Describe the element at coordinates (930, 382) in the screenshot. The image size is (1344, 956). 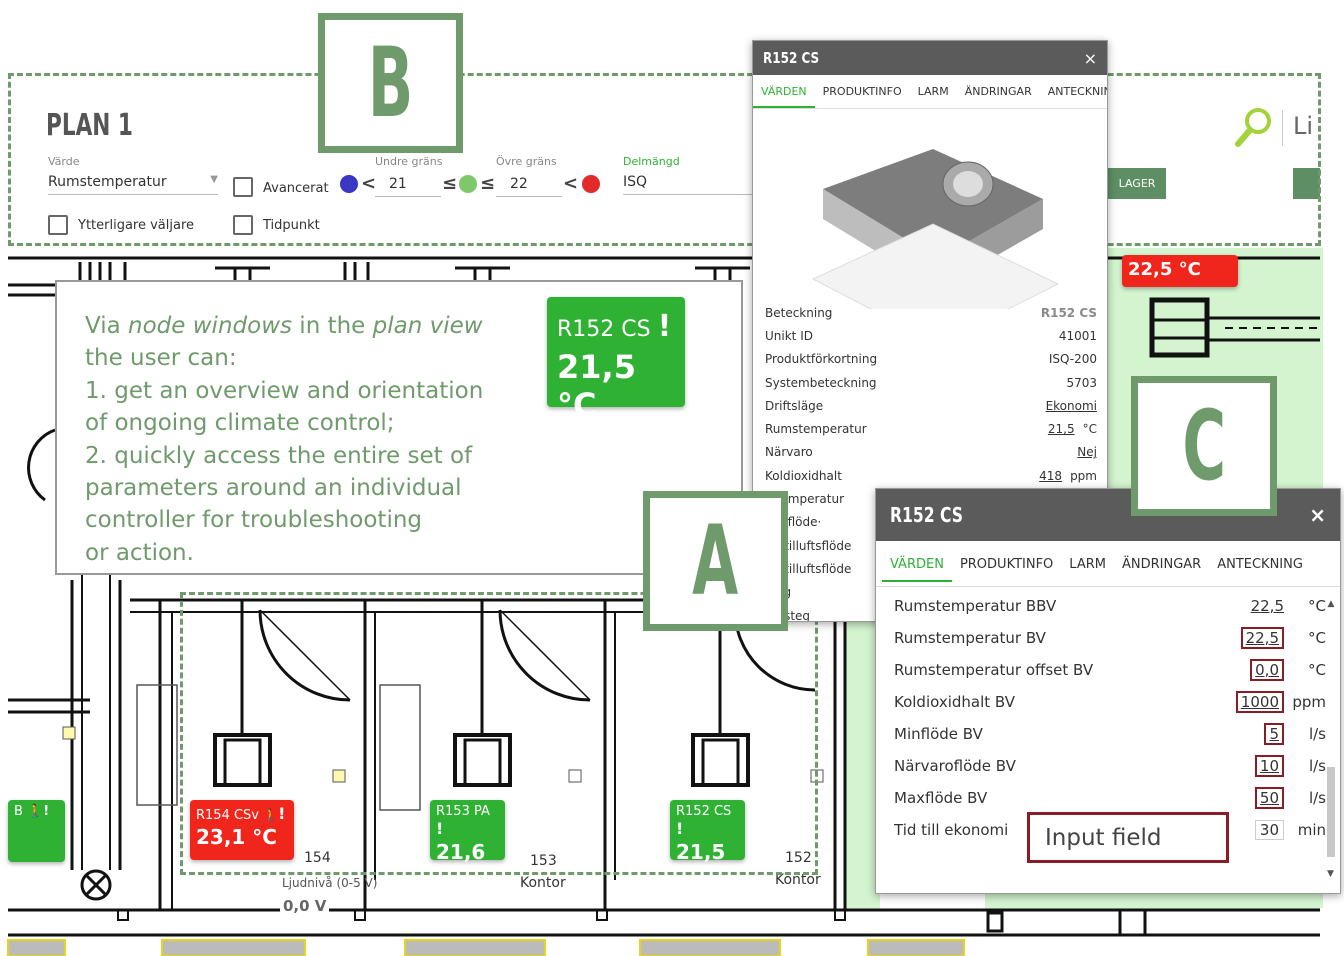
I see `product-info-row: Systembeteckning 5703` at that location.